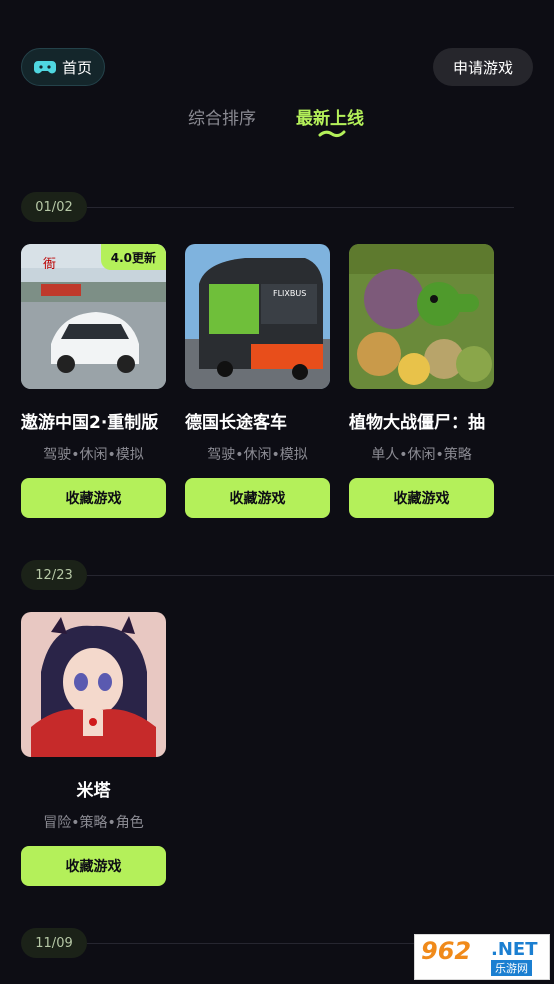 The height and width of the screenshot is (984, 554). I want to click on watermark-domain: .NET, so click(514, 949).